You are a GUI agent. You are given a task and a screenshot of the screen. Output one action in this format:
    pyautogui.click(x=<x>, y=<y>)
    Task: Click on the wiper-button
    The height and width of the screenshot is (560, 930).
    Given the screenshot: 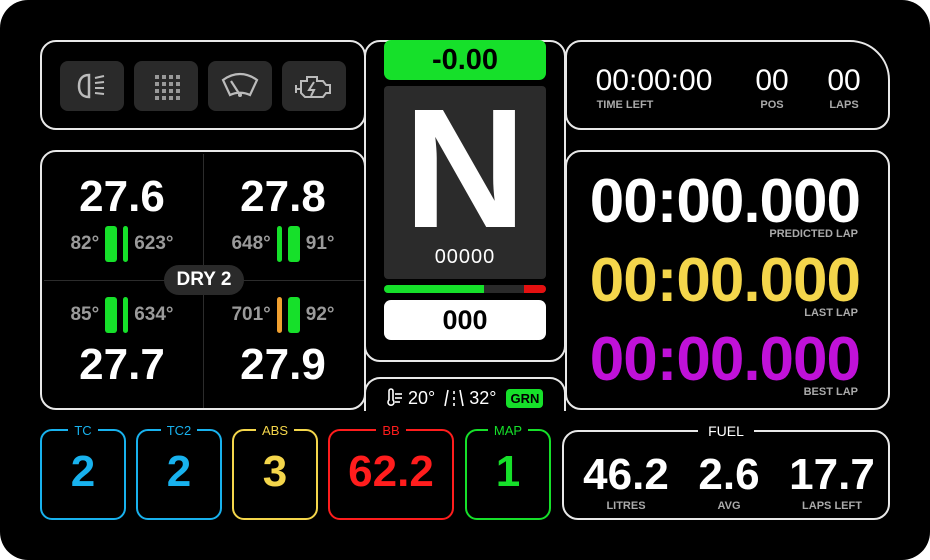 What is the action you would take?
    pyautogui.click(x=240, y=86)
    